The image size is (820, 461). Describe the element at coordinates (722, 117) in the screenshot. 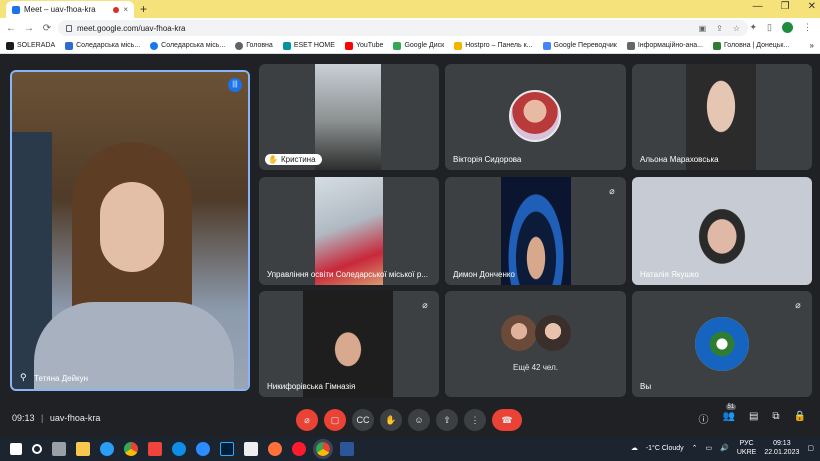

I see `participant-tile: Альона Мараховська` at that location.